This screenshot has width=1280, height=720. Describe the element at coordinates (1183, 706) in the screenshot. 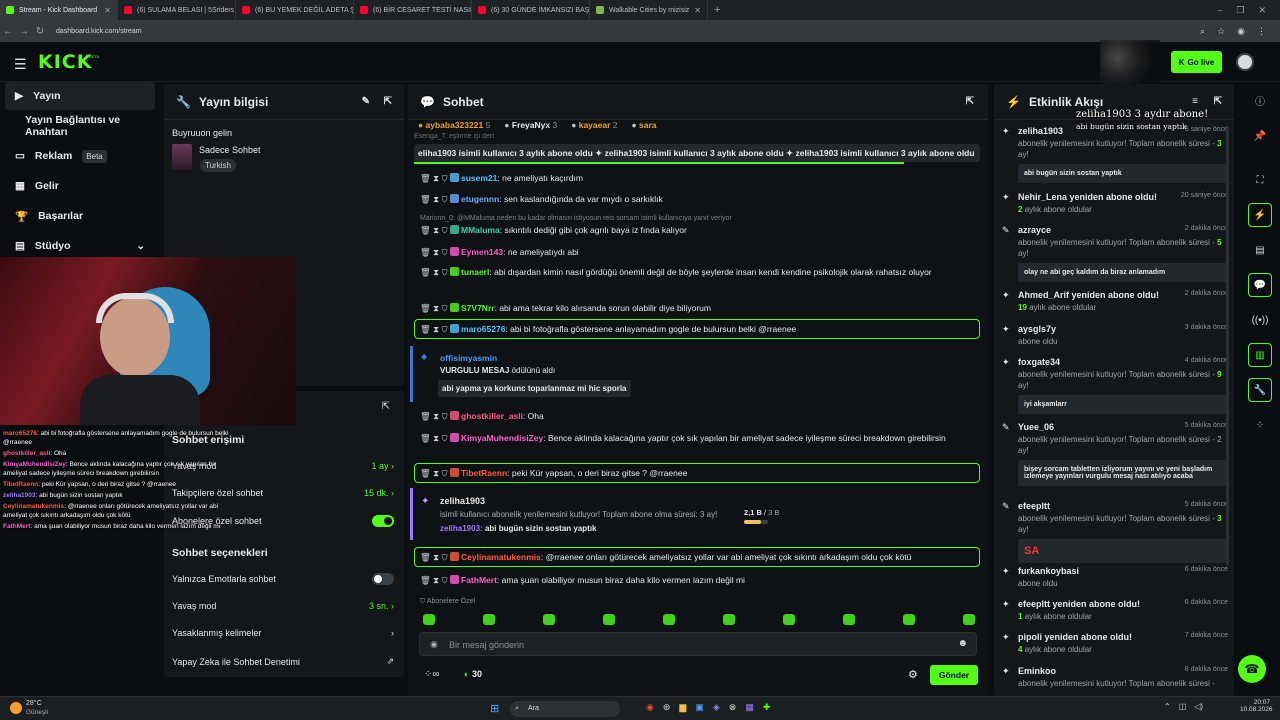

I see `network-icon: ◫` at that location.